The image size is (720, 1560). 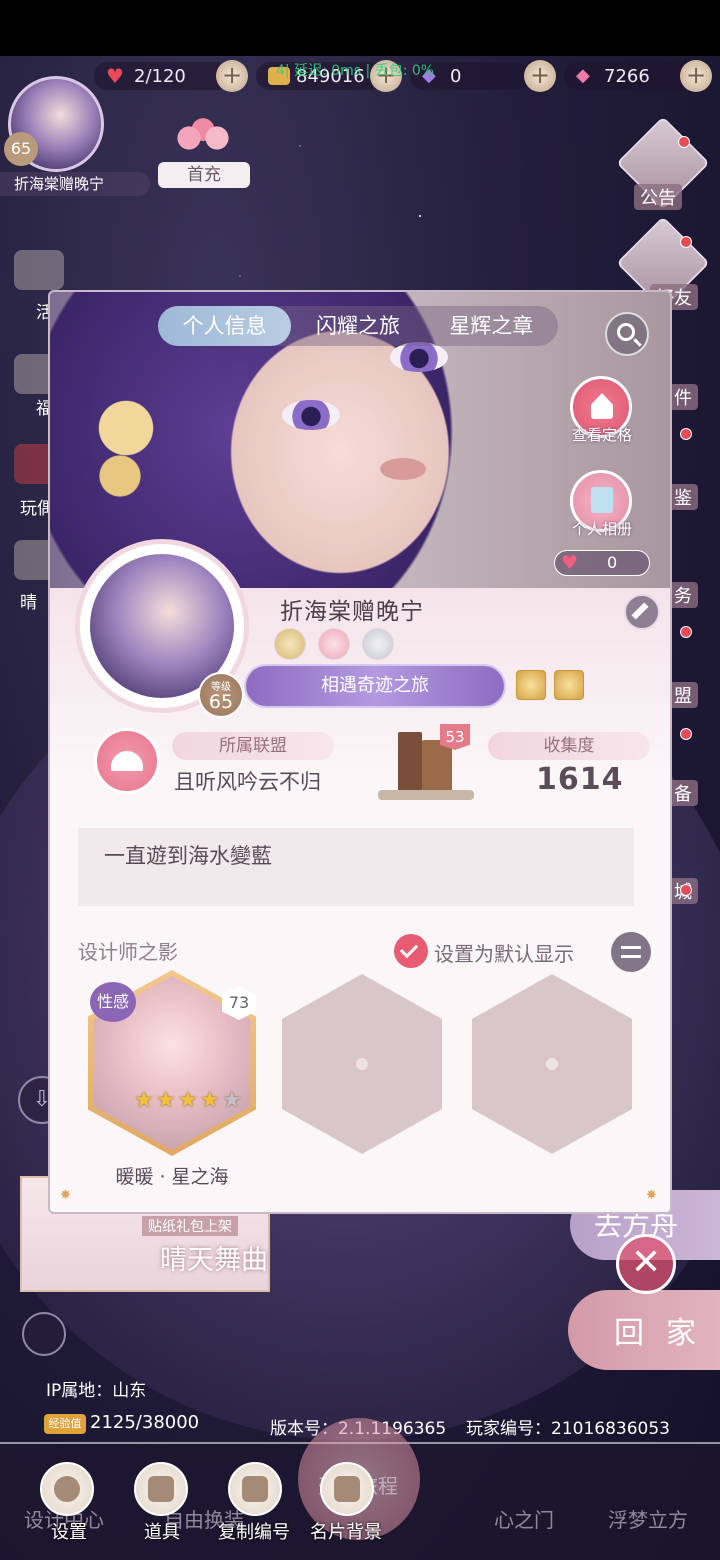 I want to click on pink-diamond-value: 7266, so click(x=627, y=76).